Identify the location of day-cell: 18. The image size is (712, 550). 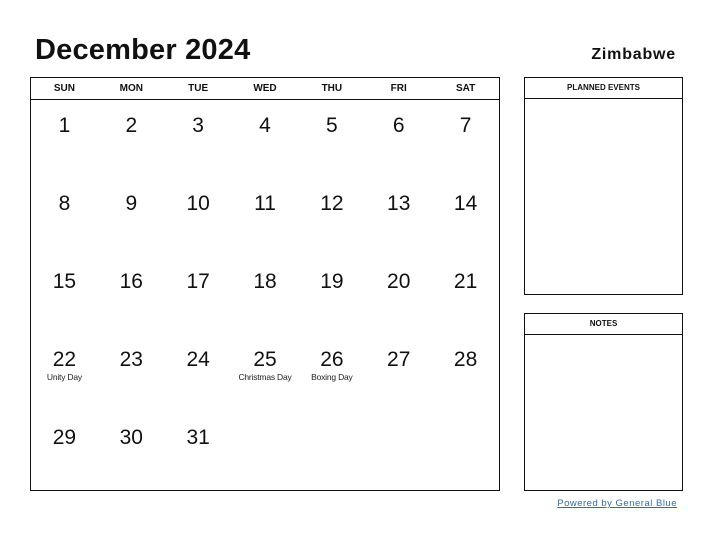
(265, 295).